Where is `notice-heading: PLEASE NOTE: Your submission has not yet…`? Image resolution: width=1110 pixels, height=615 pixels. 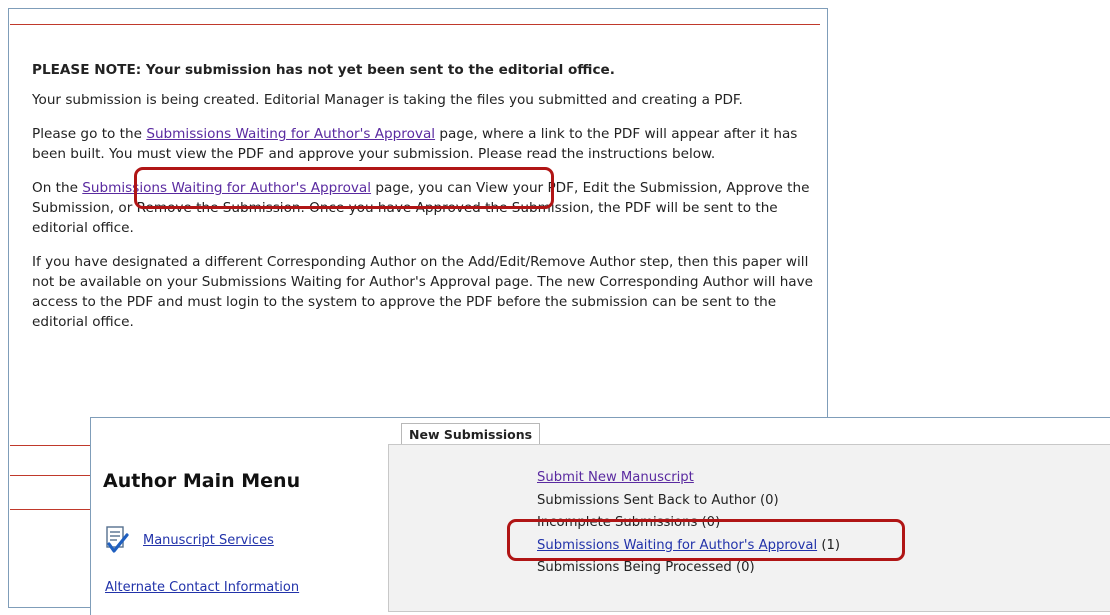 notice-heading: PLEASE NOTE: Your submission has not yet… is located at coordinates (323, 70).